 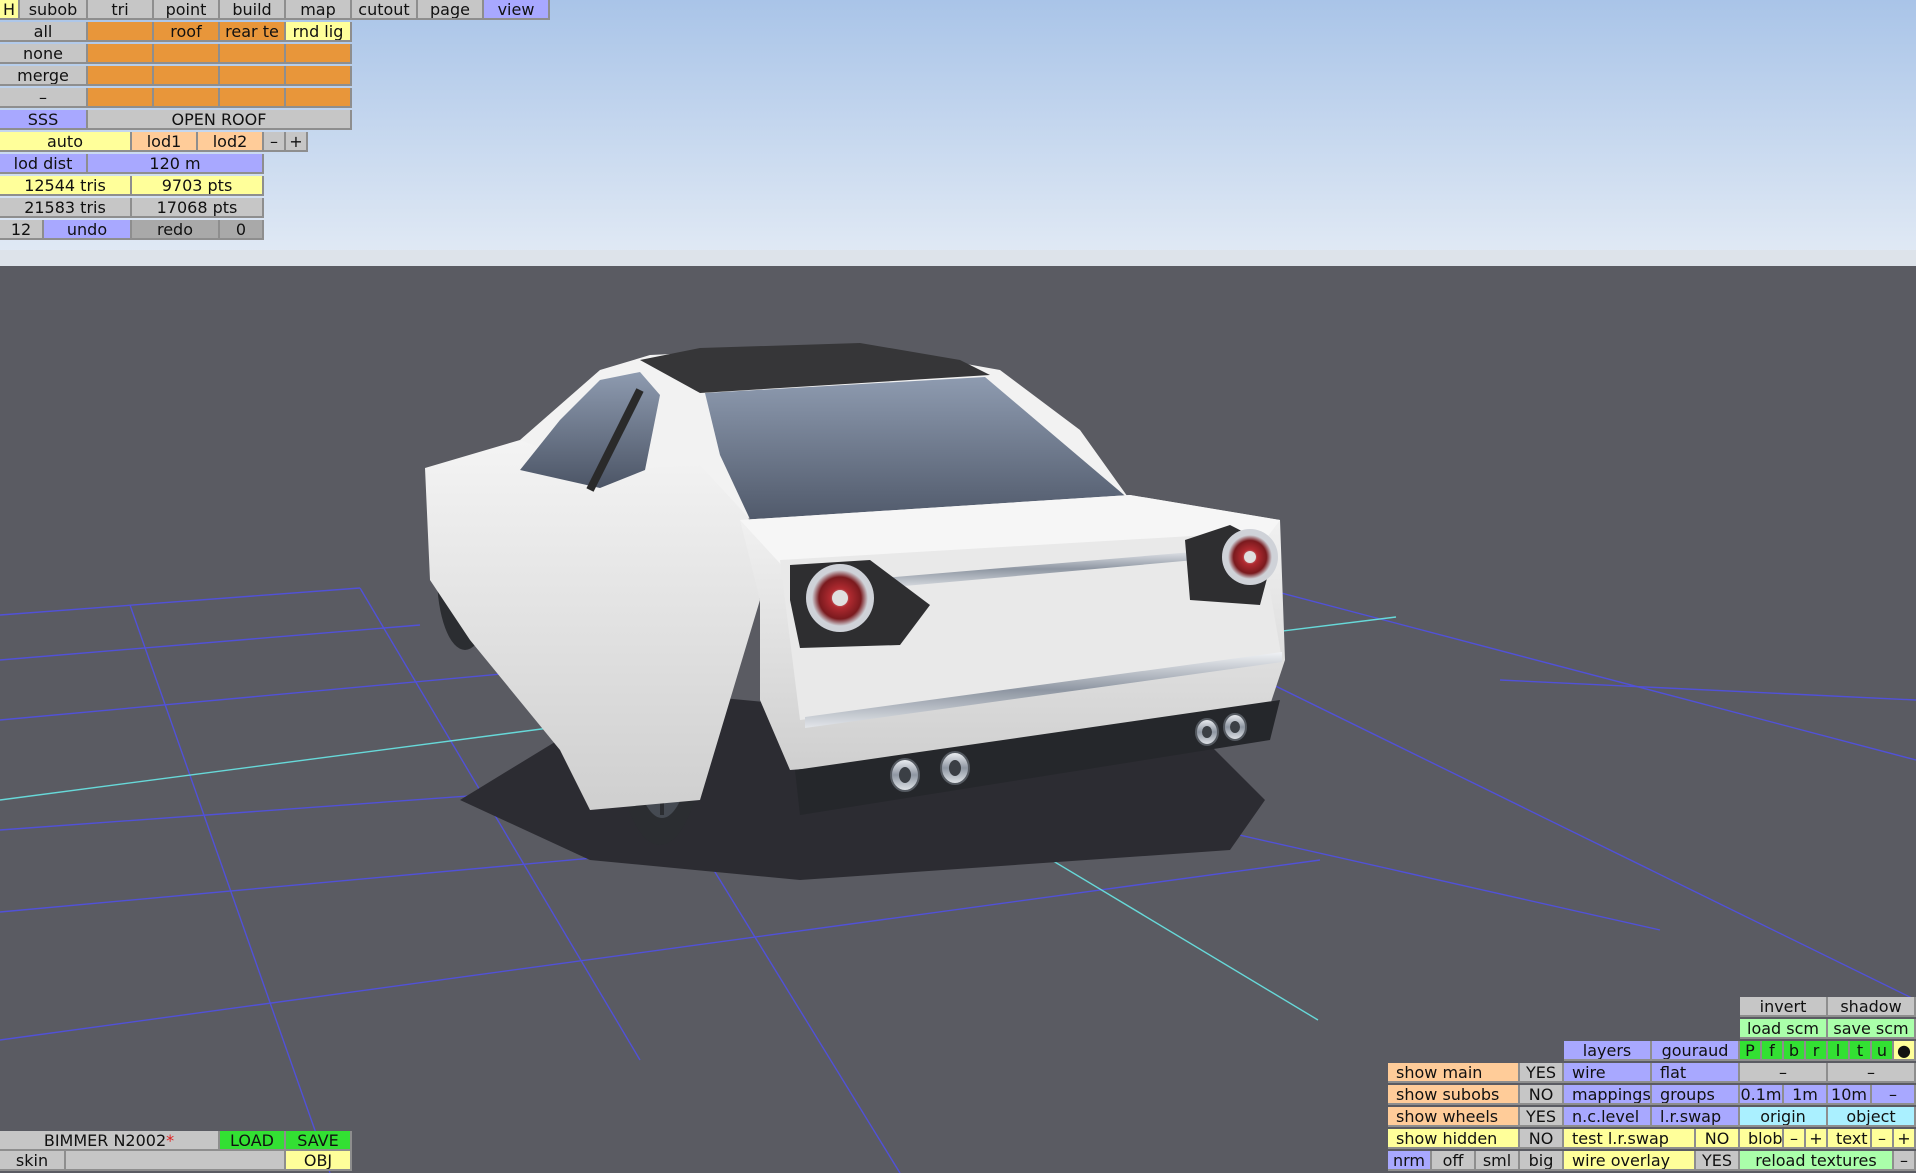 What do you see at coordinates (1630, 1139) in the screenshot?
I see `test-lr-swap-button: test l.r.swap` at bounding box center [1630, 1139].